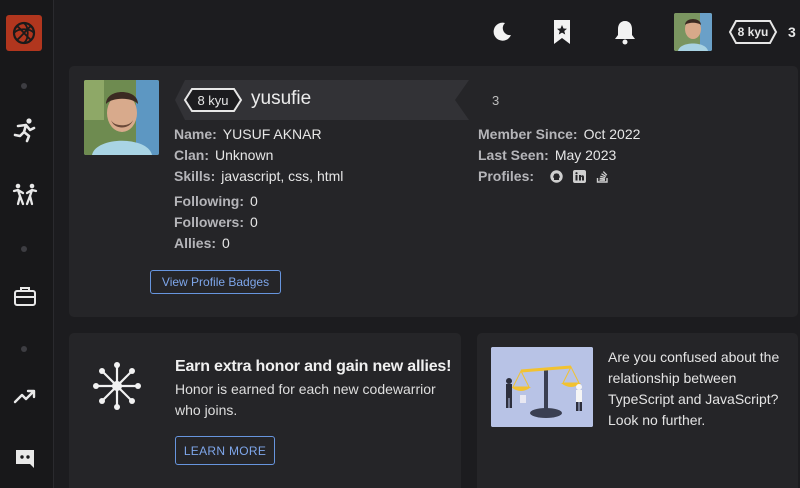 The height and width of the screenshot is (488, 800). Describe the element at coordinates (513, 155) in the screenshot. I see `last-seen-label: Last Seen:` at that location.